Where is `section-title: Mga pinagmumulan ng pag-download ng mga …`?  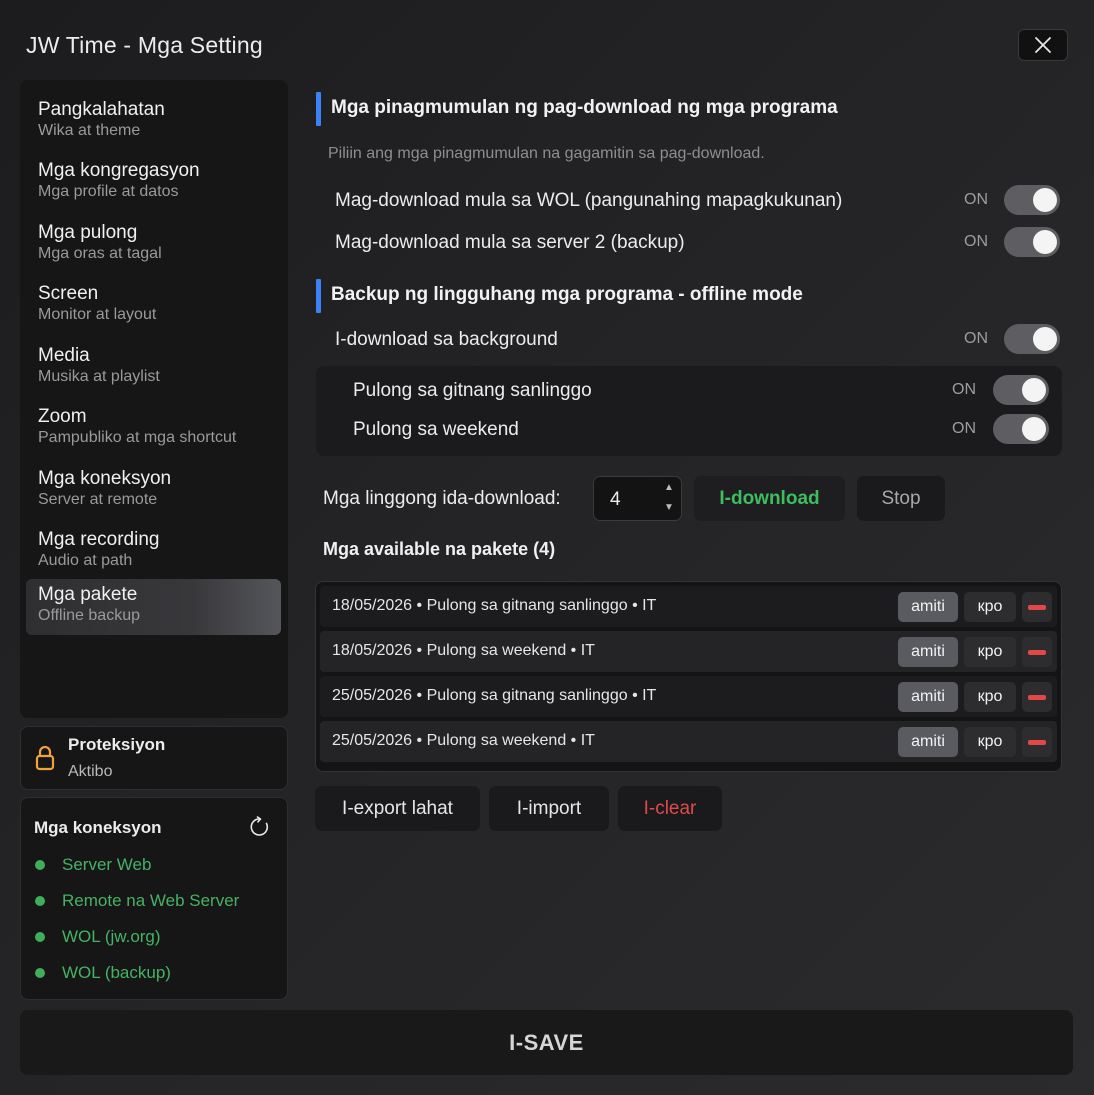 section-title: Mga pinagmumulan ng pag-download ng mga … is located at coordinates (584, 107).